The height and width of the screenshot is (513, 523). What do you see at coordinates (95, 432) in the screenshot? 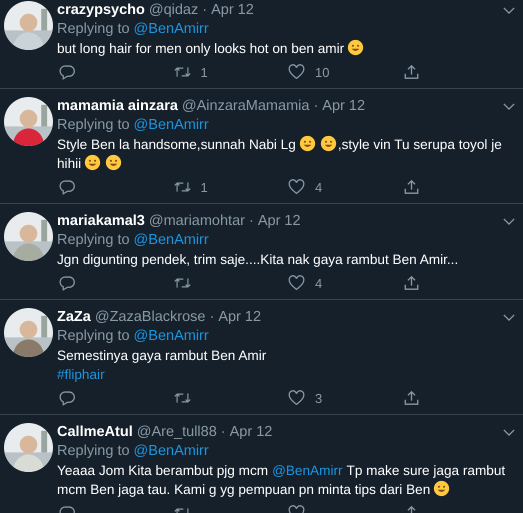
I see `user-name: CallmeAtul` at bounding box center [95, 432].